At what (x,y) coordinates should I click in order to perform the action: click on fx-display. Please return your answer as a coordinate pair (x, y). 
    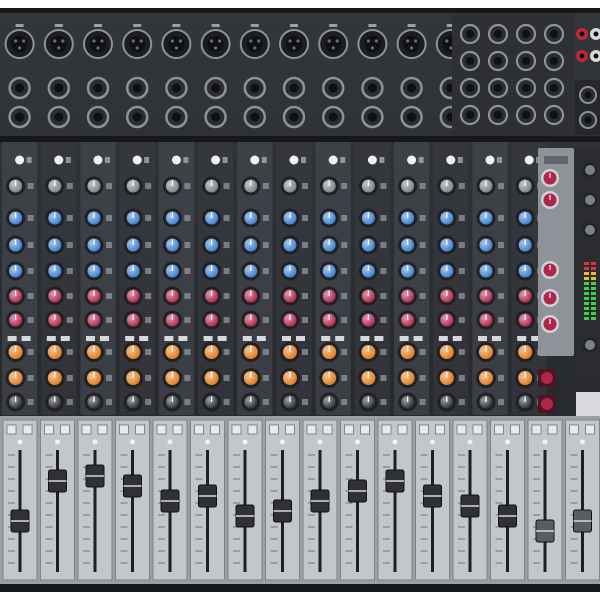
    Looking at the image, I should click on (556, 160).